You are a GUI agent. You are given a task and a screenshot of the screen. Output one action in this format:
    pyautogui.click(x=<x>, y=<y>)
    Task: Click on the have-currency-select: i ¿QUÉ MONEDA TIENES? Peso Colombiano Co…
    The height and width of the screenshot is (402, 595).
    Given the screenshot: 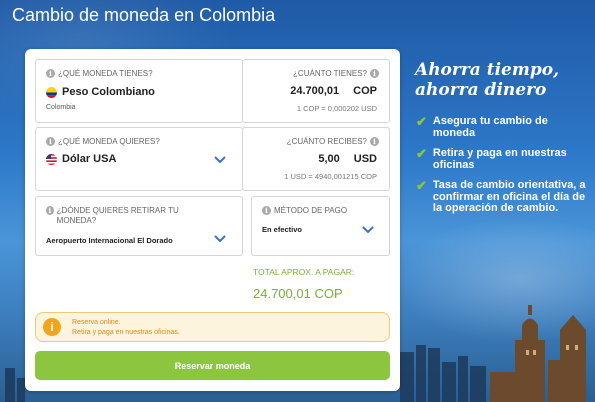 What is the action you would take?
    pyautogui.click(x=139, y=91)
    